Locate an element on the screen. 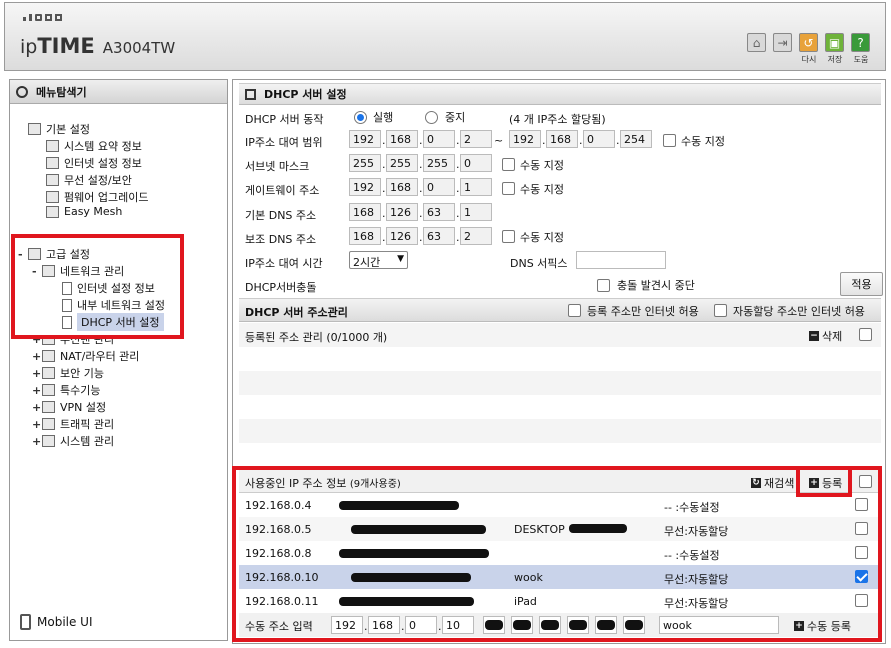 This screenshot has height=648, width=891. gateway-octet-4: 1 is located at coordinates (476, 187).